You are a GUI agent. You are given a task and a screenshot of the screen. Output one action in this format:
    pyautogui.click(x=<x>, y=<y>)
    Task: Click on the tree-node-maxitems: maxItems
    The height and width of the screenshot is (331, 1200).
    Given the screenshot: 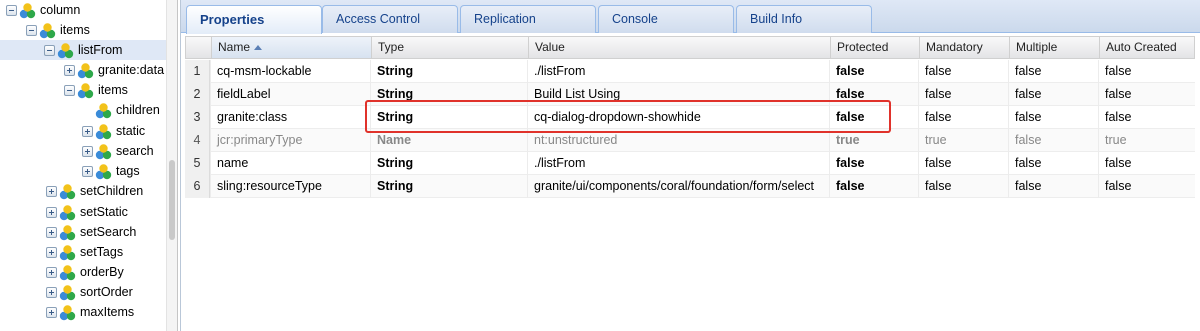 What is the action you would take?
    pyautogui.click(x=90, y=312)
    